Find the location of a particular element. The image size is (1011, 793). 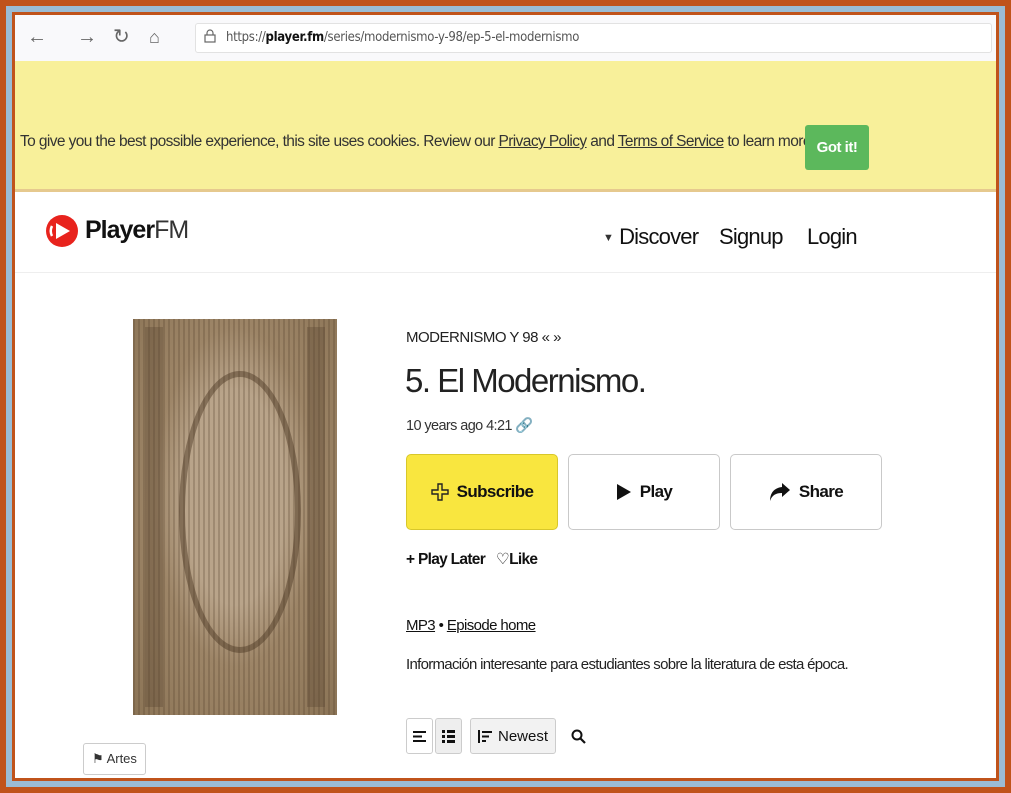

privacy-policy-link: Privacy Policy is located at coordinates (543, 141).